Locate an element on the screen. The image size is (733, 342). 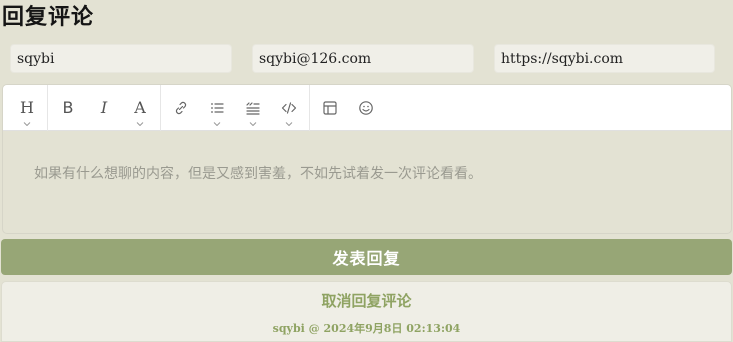
emoji-icon is located at coordinates (366, 107).